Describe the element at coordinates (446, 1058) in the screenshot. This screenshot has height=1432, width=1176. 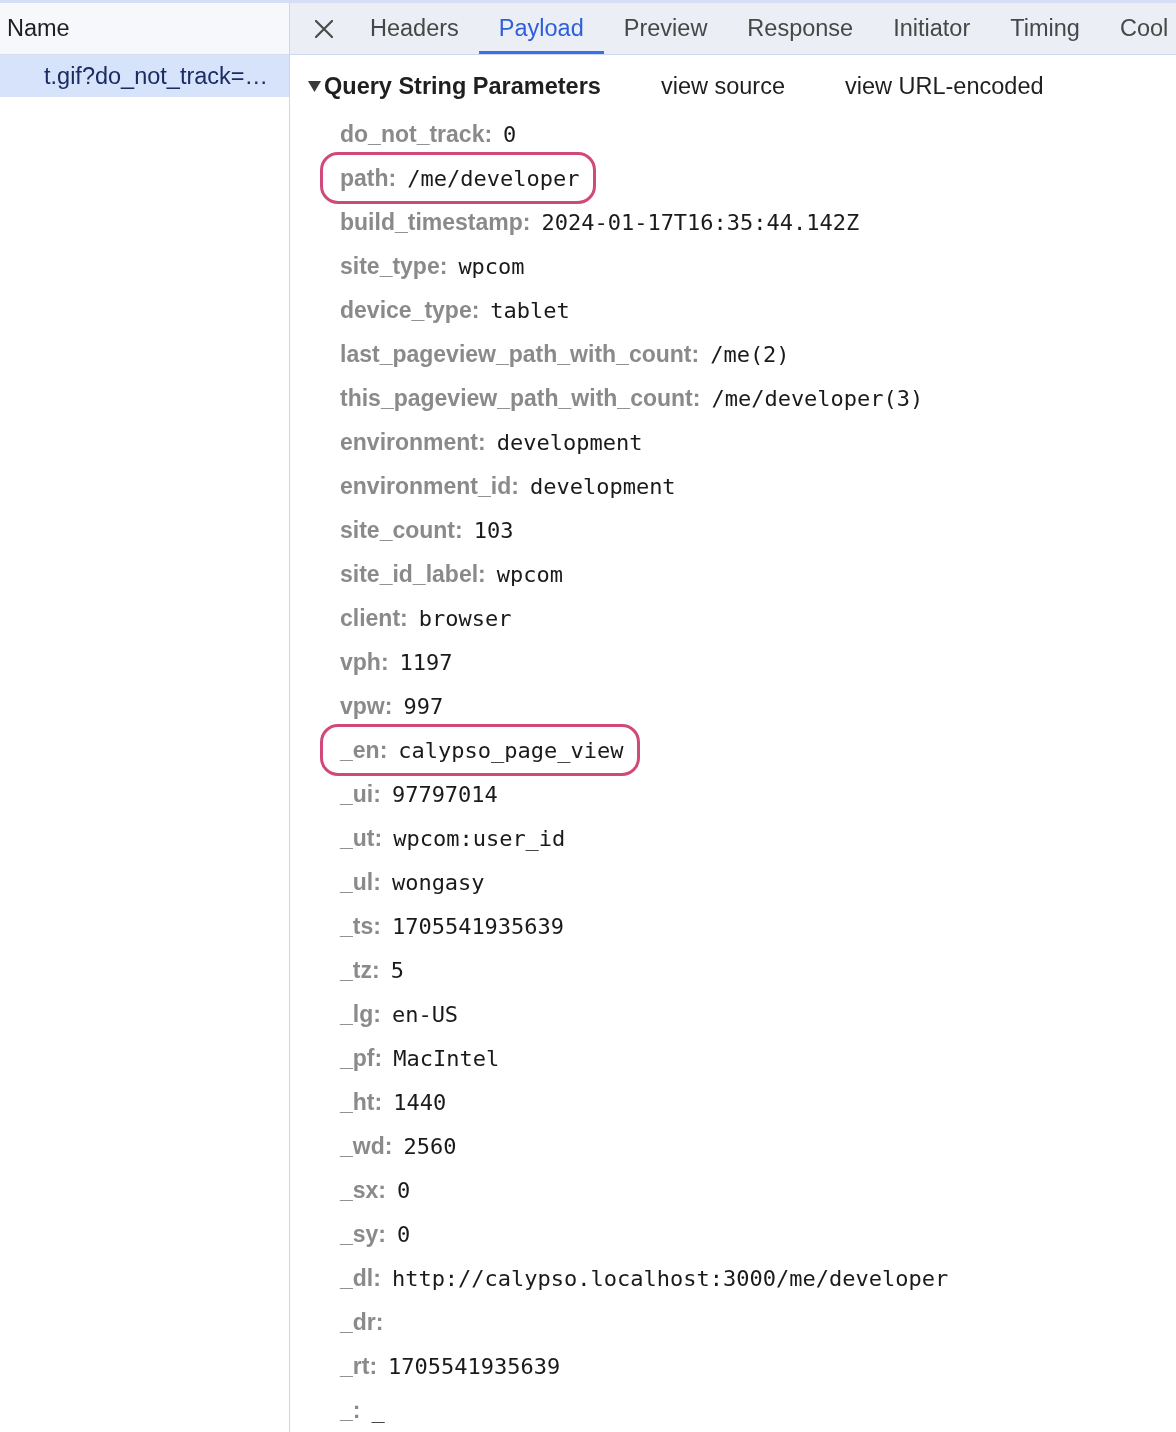
I see `param-value: MacIntel` at that location.